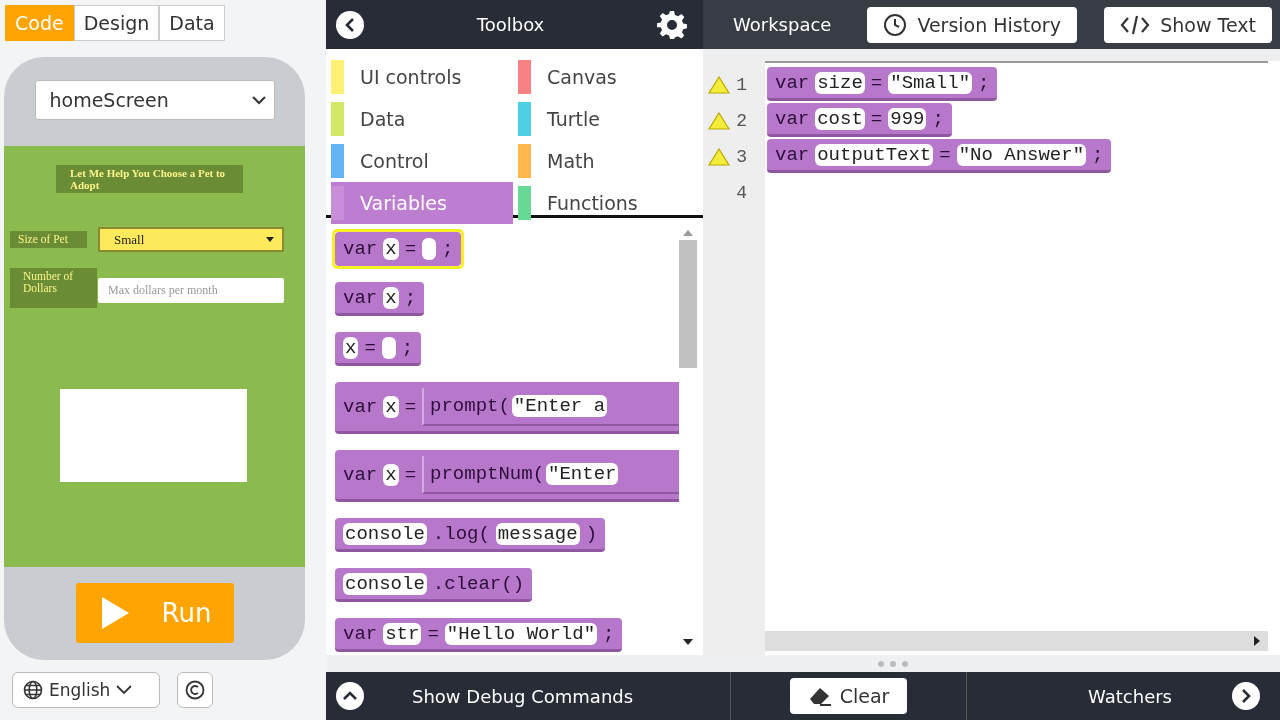  I want to click on category-item: Functions, so click(610, 203).